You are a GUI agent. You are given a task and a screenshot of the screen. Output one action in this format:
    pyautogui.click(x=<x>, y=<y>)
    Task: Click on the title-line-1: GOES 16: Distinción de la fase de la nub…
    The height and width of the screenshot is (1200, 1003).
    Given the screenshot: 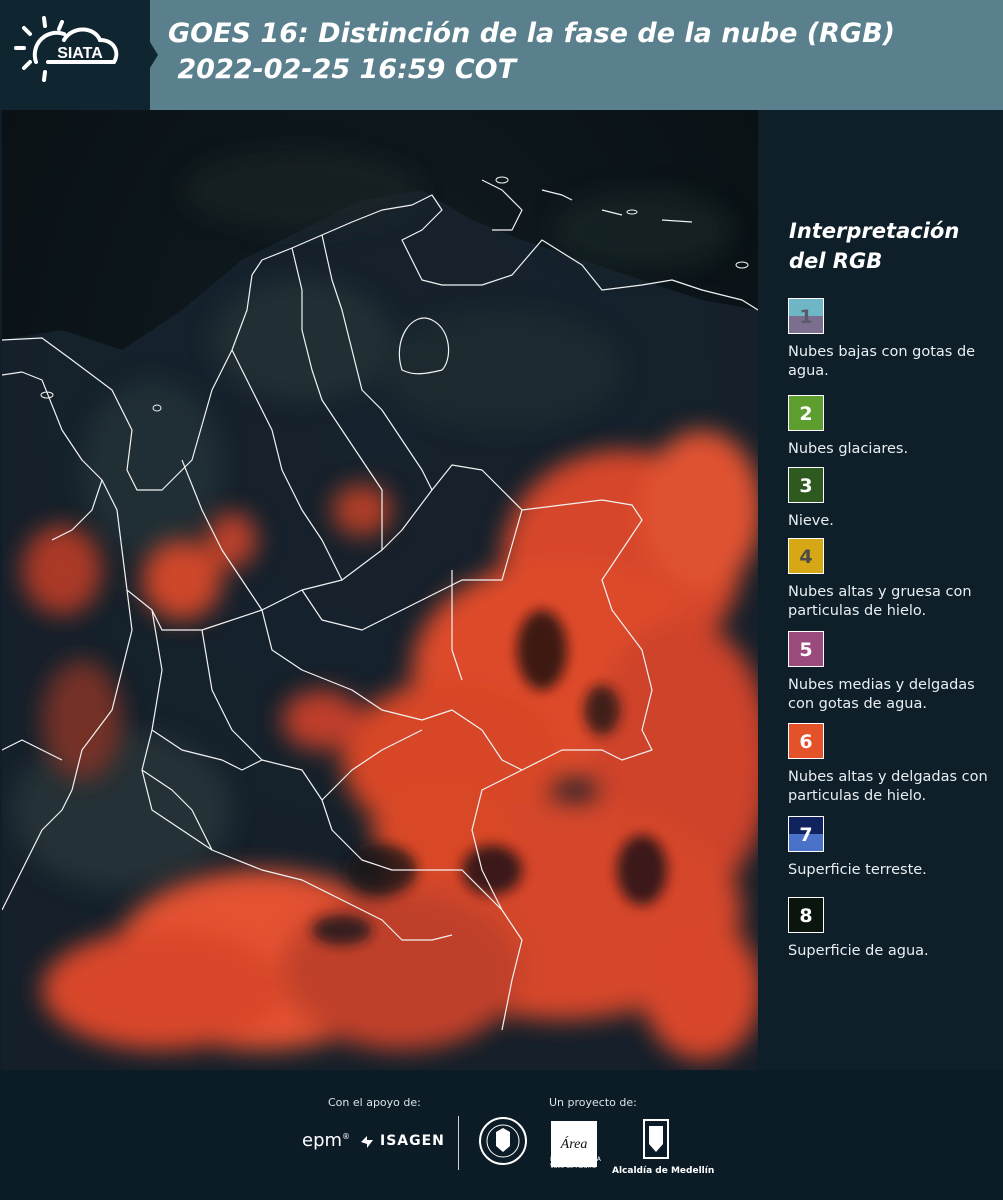 What is the action you would take?
    pyautogui.click(x=531, y=33)
    